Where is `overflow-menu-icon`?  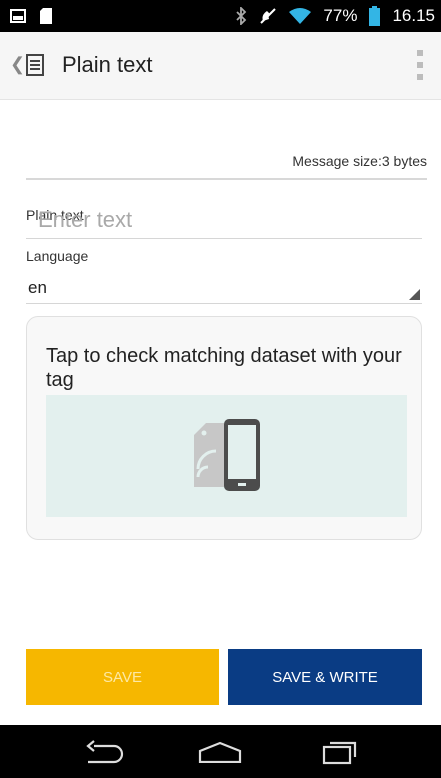
overflow-menu-icon is located at coordinates (420, 65).